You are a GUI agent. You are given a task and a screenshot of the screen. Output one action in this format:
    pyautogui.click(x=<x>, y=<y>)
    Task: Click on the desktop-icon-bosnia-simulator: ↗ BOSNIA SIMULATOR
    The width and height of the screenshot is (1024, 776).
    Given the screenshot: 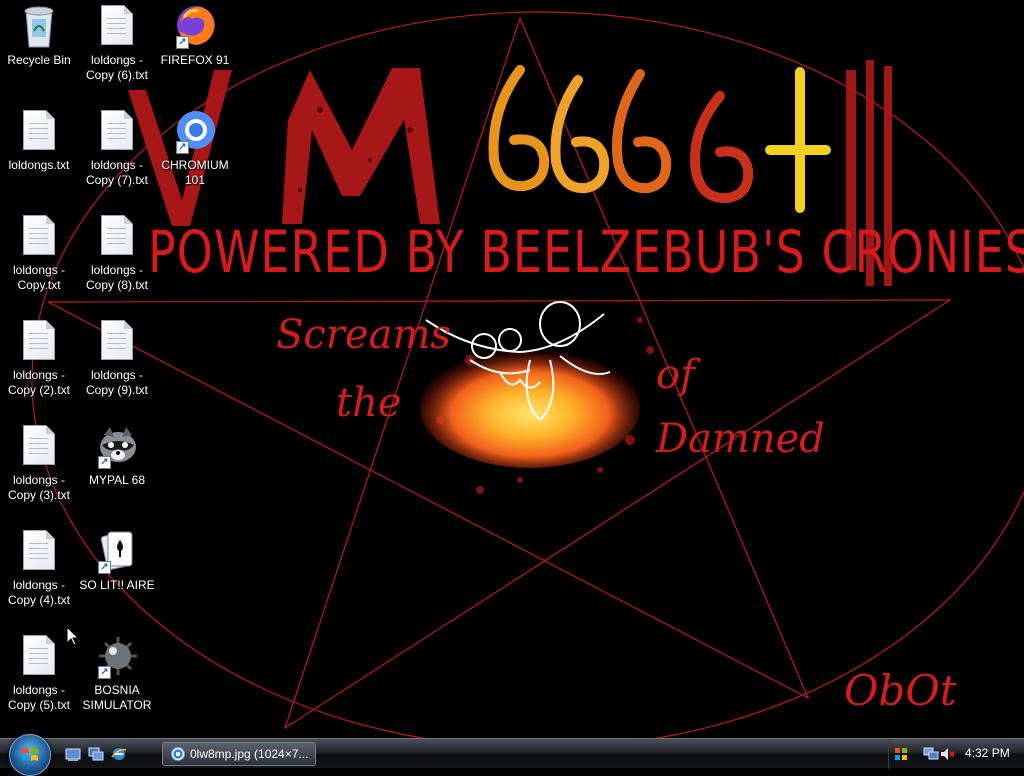 What is the action you would take?
    pyautogui.click(x=117, y=673)
    